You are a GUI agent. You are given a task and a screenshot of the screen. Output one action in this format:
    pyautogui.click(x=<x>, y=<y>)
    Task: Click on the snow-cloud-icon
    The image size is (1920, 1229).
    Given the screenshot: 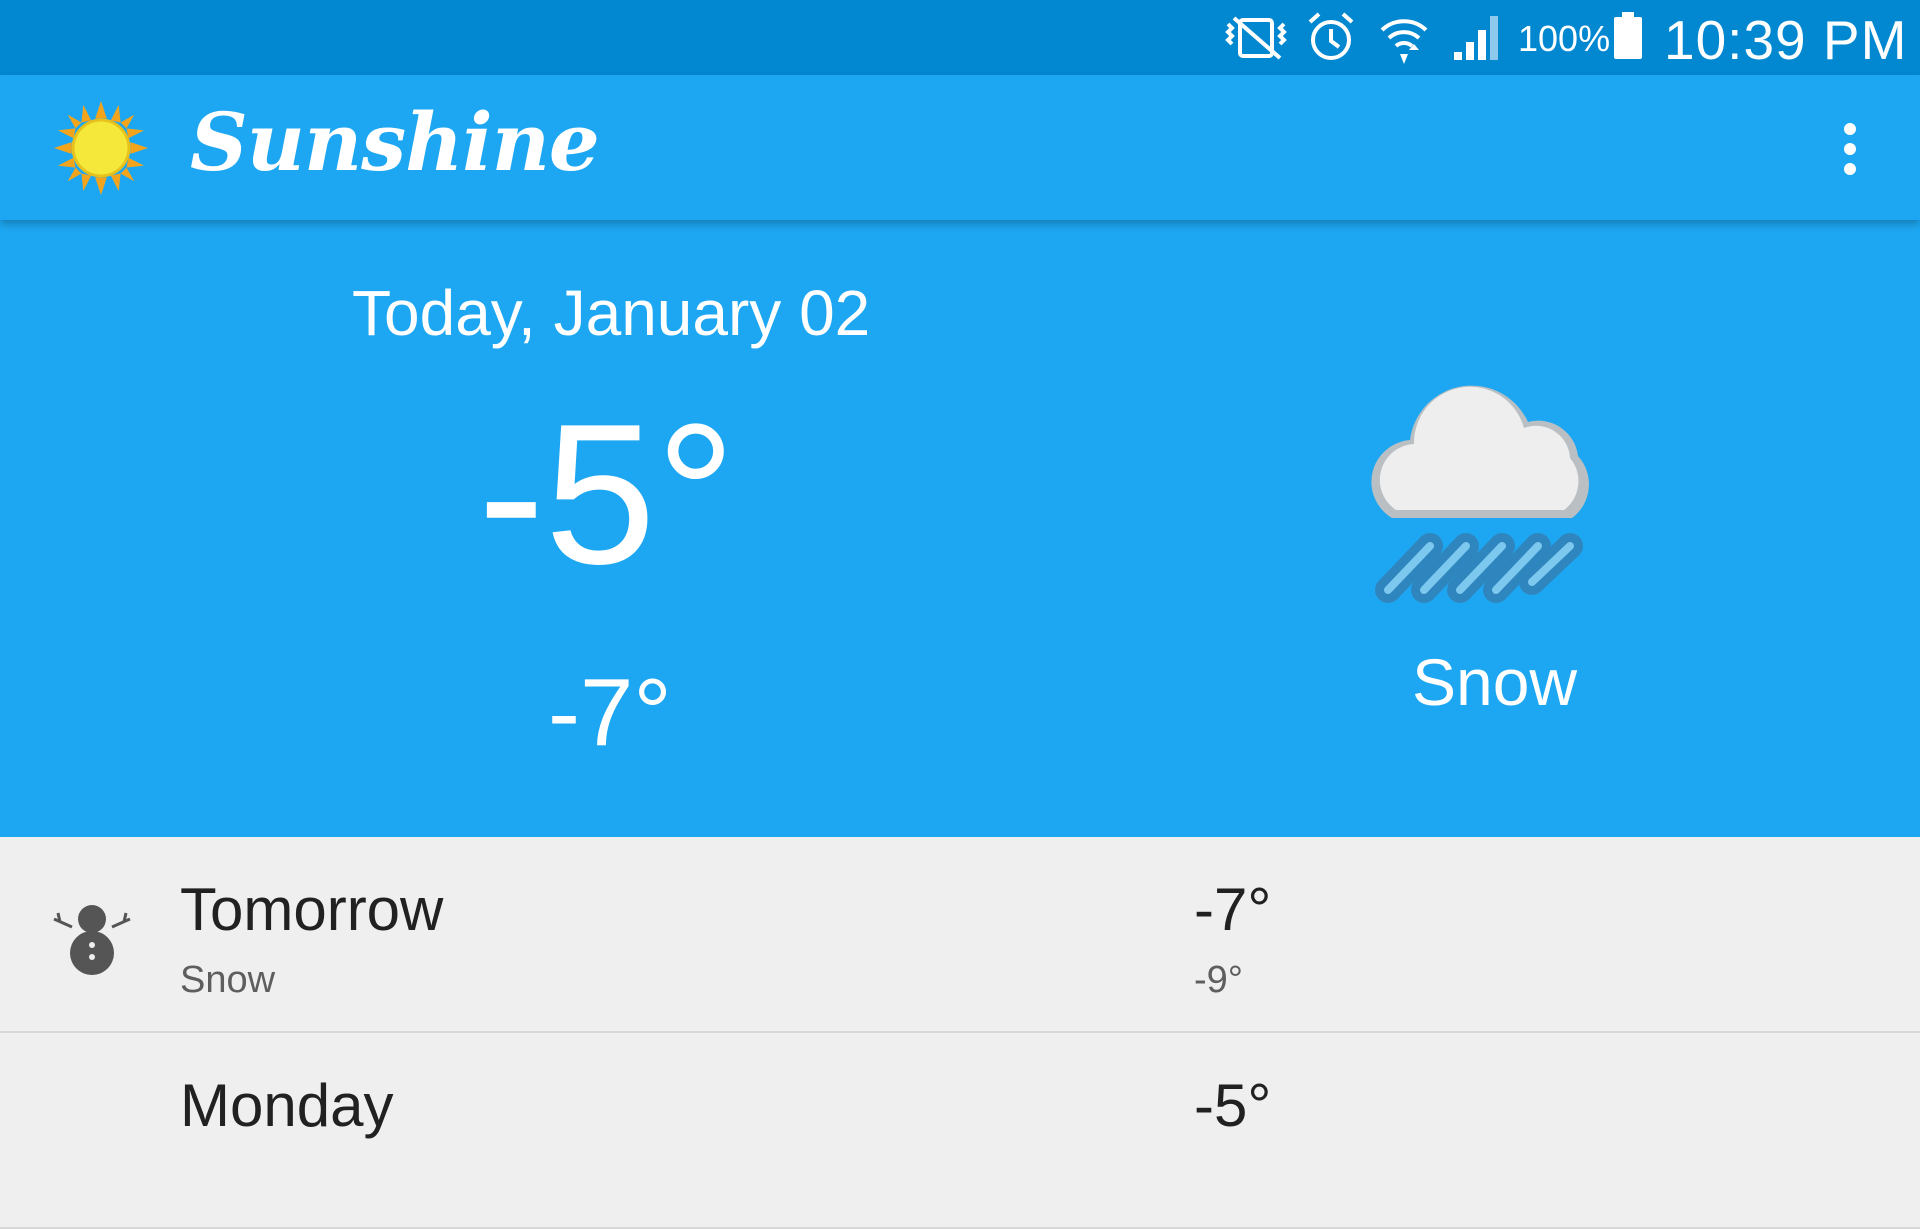 What is the action you would take?
    pyautogui.click(x=1480, y=494)
    